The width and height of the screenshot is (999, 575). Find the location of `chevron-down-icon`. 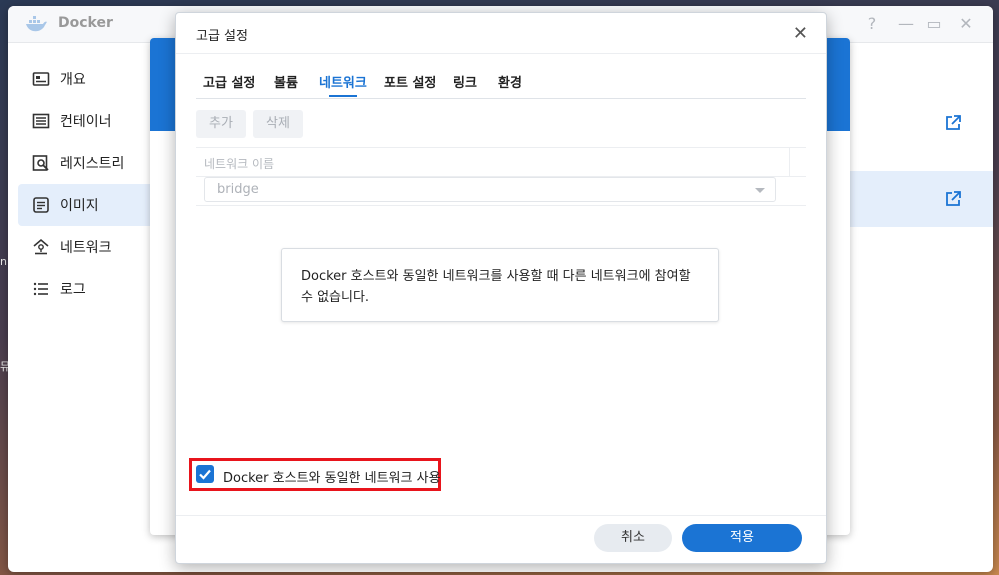

chevron-down-icon is located at coordinates (760, 190).